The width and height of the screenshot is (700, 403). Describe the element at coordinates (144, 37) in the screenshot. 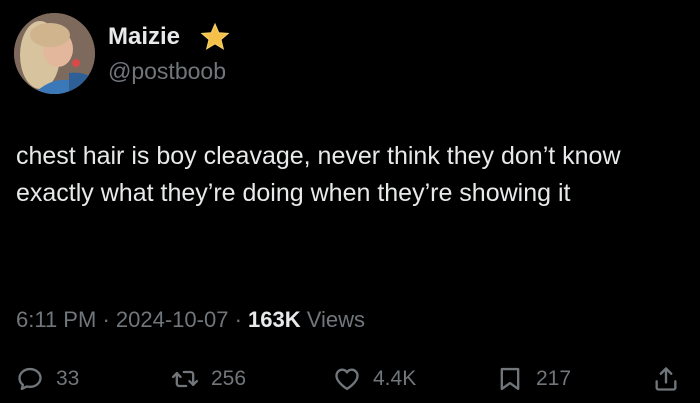

I see `display-name: Maizie` at that location.